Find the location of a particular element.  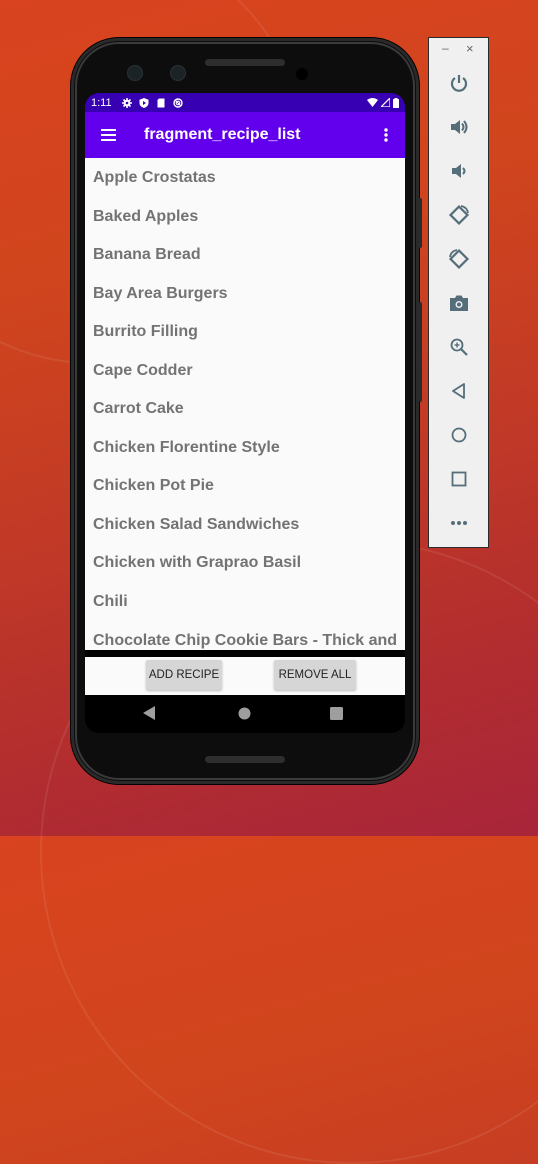

back-triangle-icon is located at coordinates (149, 713).